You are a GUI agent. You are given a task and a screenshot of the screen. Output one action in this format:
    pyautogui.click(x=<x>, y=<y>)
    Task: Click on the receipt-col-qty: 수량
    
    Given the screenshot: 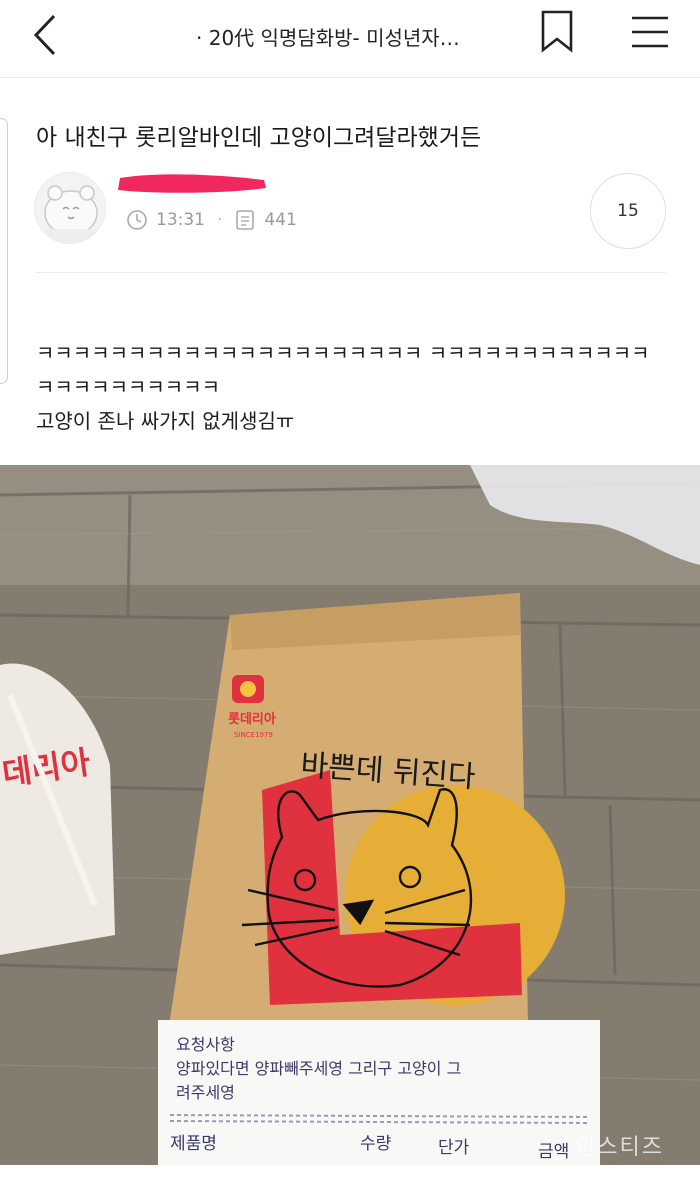 What is the action you would take?
    pyautogui.click(x=376, y=1144)
    